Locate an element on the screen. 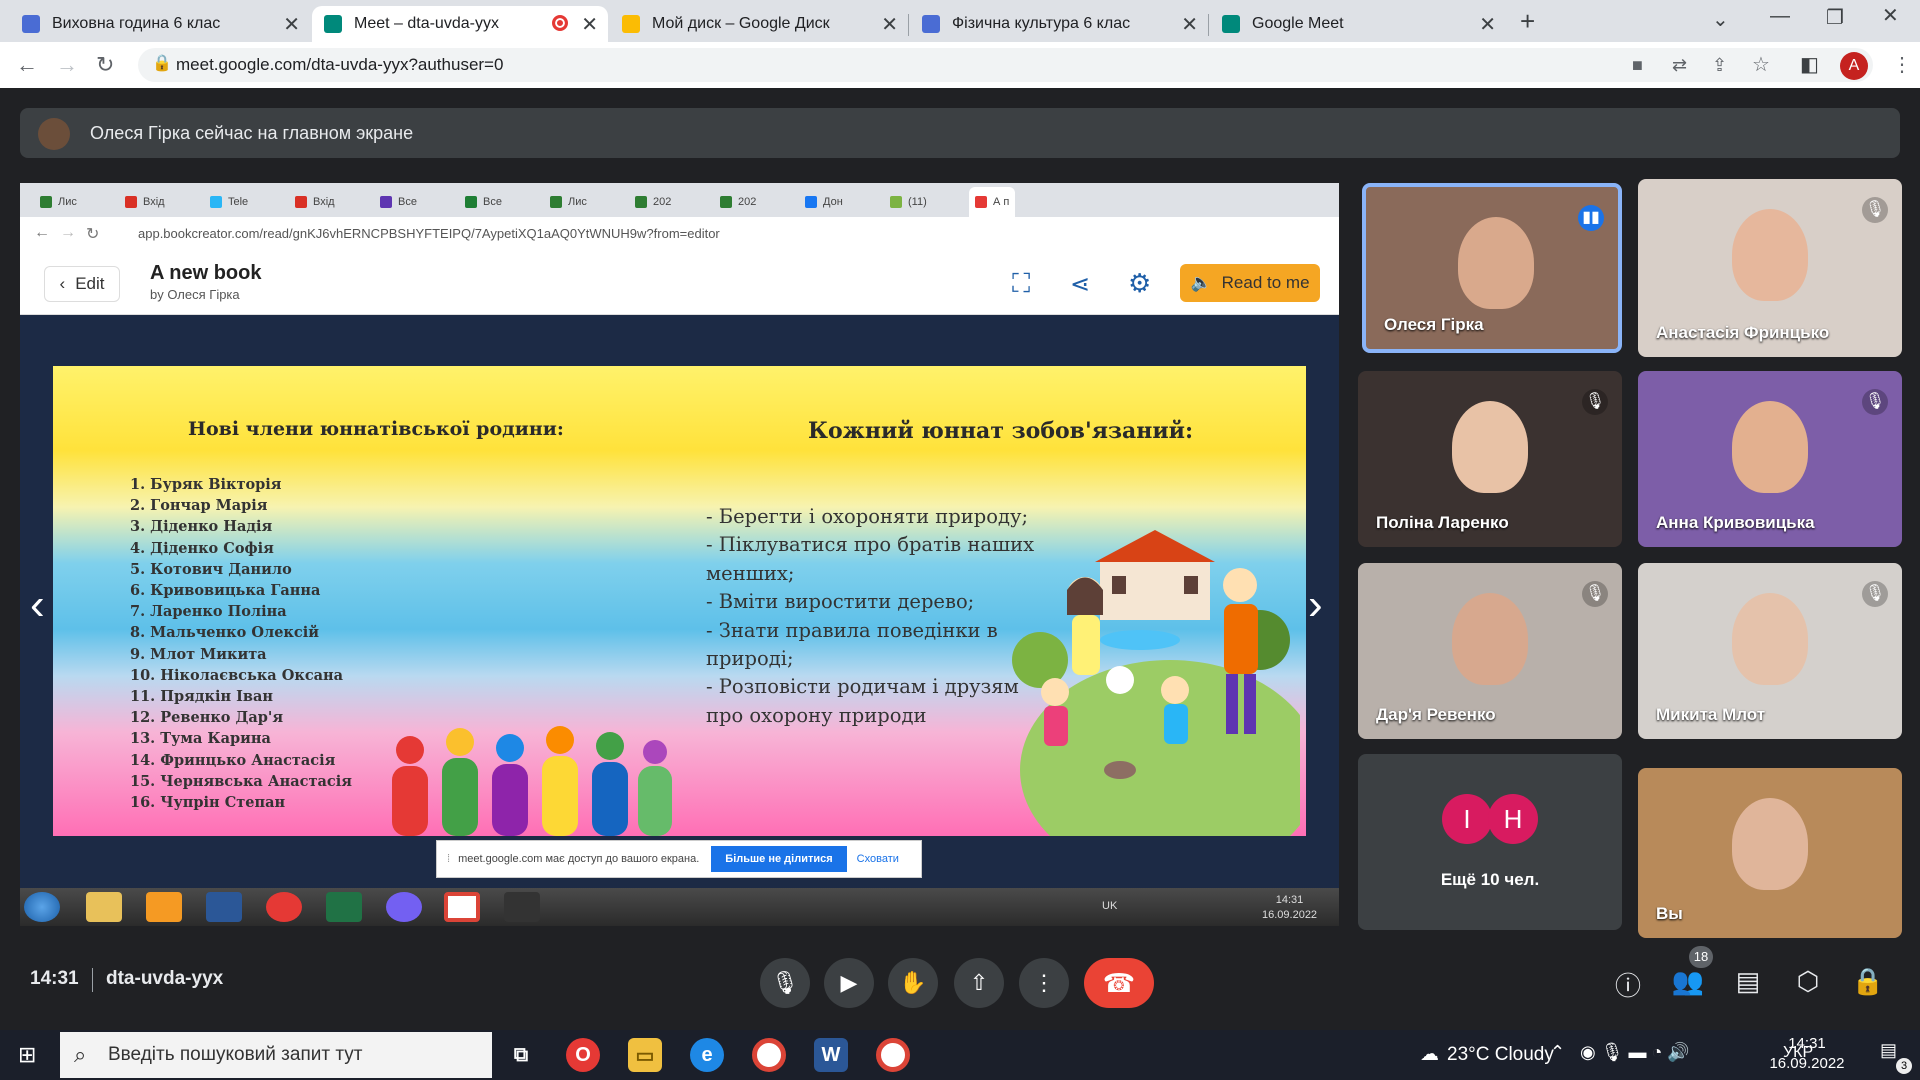  chat-icon: ▤ is located at coordinates (1748, 981).